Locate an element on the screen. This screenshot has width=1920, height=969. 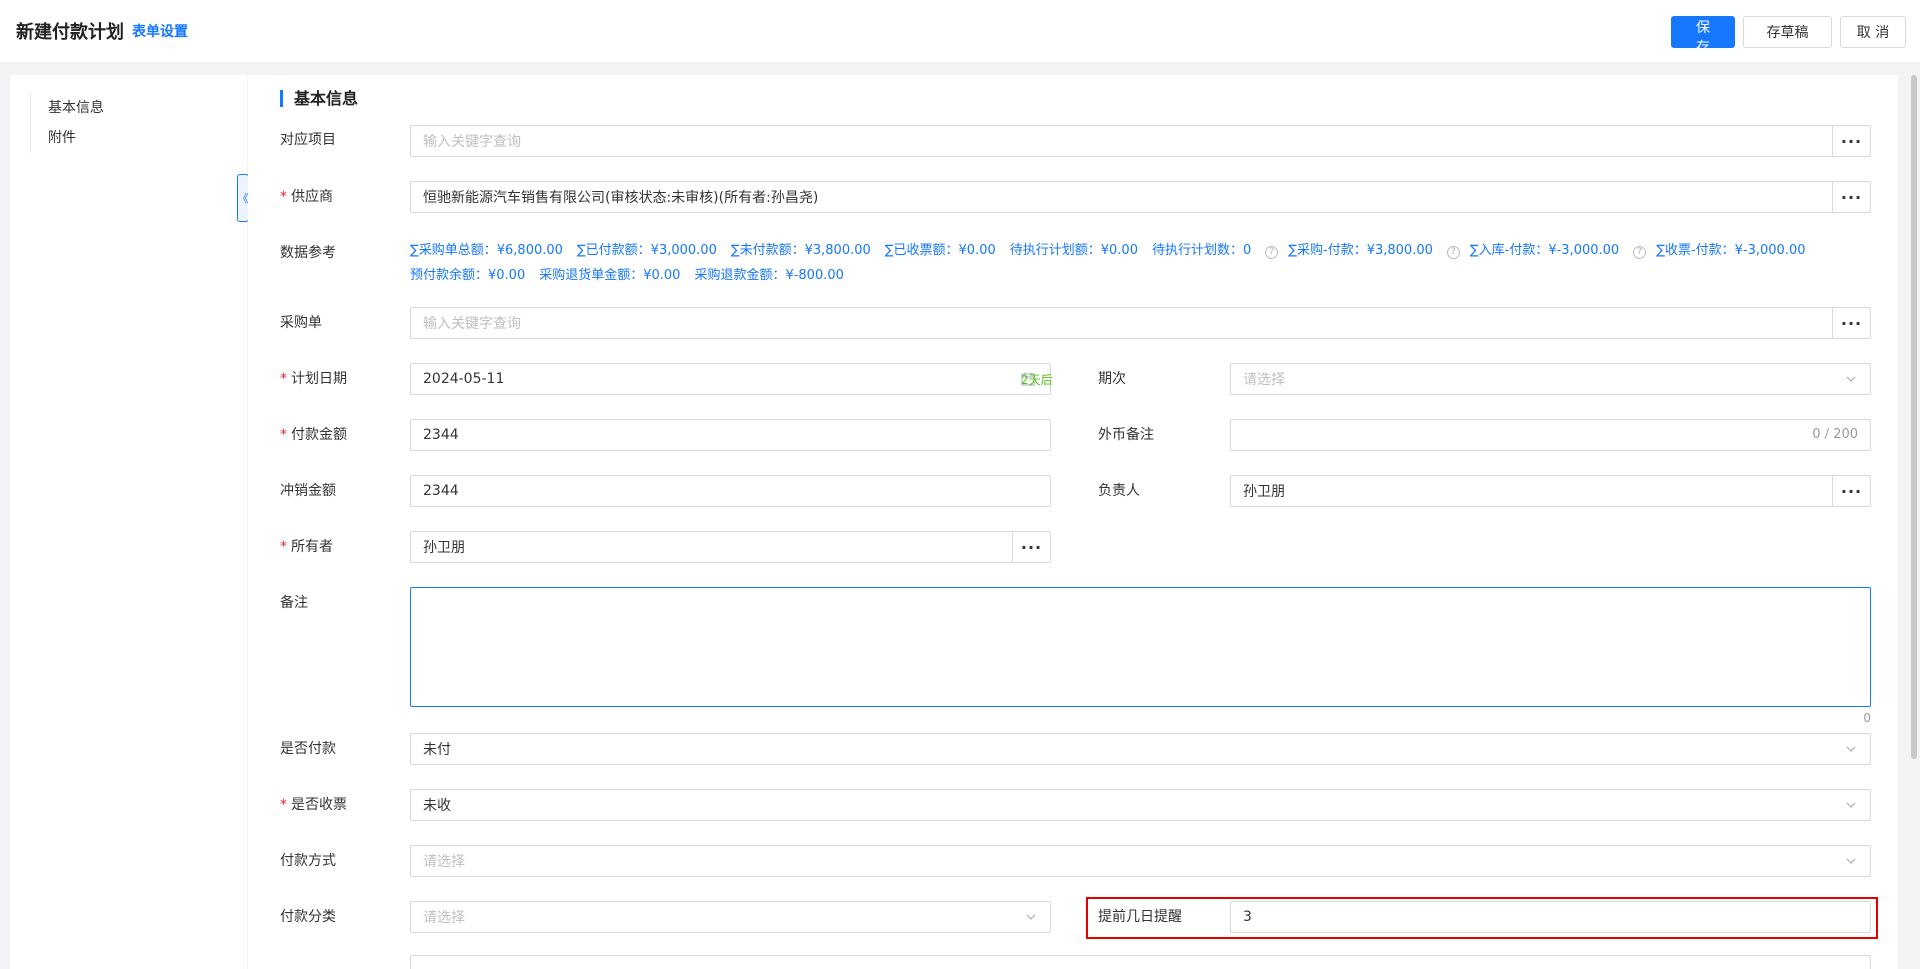
purchase-order-label: 采购单 is located at coordinates (301, 323).